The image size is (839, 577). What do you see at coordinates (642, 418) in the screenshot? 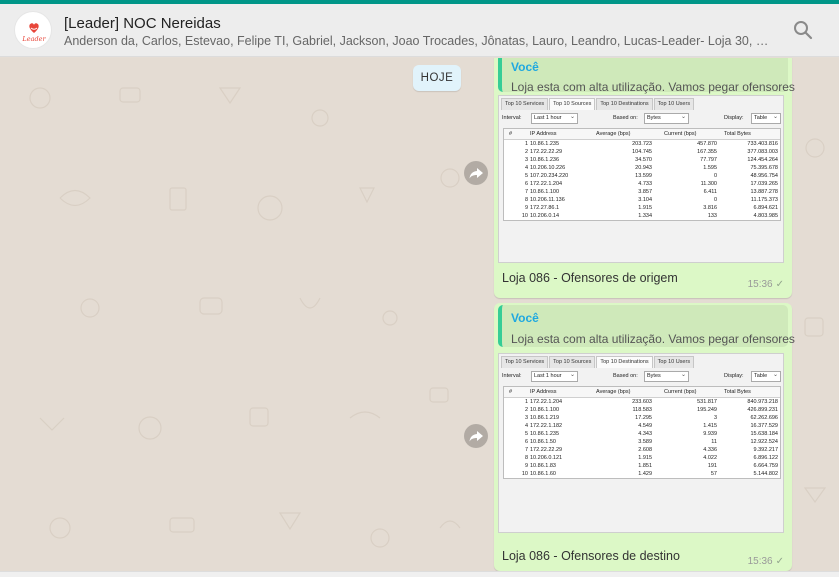
I see `table-row: 3 10.86.1.219 17.295 3 62.262.696` at bounding box center [642, 418].